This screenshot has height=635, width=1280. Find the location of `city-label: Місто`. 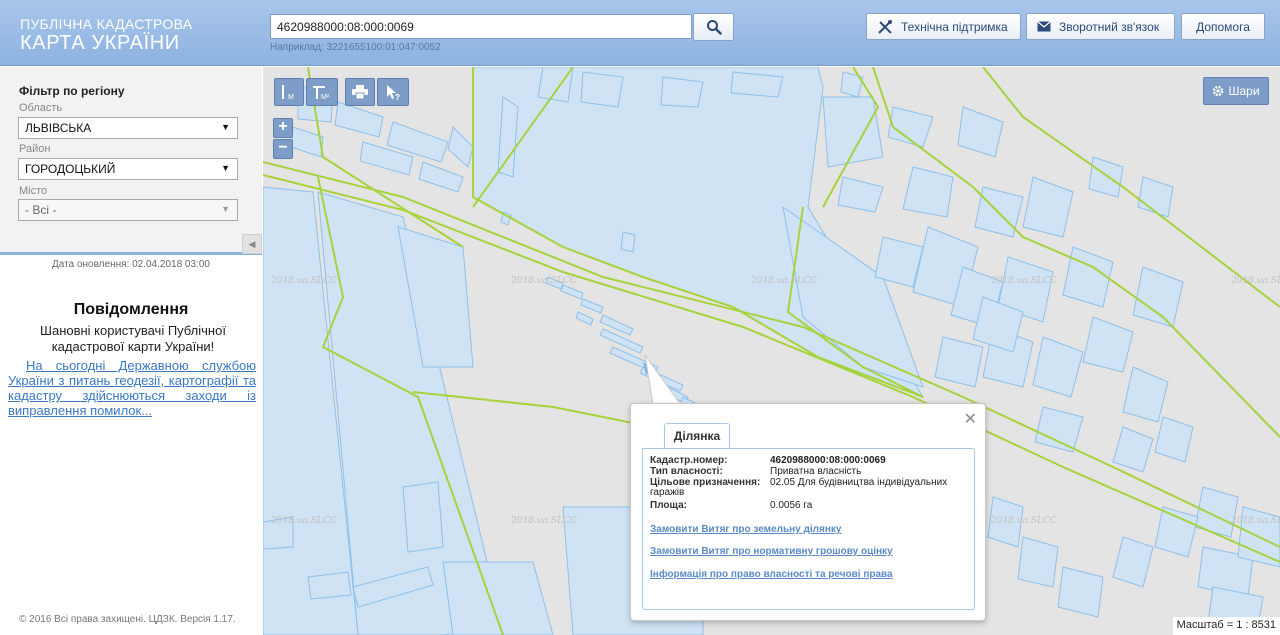

city-label: Місто is located at coordinates (33, 191).